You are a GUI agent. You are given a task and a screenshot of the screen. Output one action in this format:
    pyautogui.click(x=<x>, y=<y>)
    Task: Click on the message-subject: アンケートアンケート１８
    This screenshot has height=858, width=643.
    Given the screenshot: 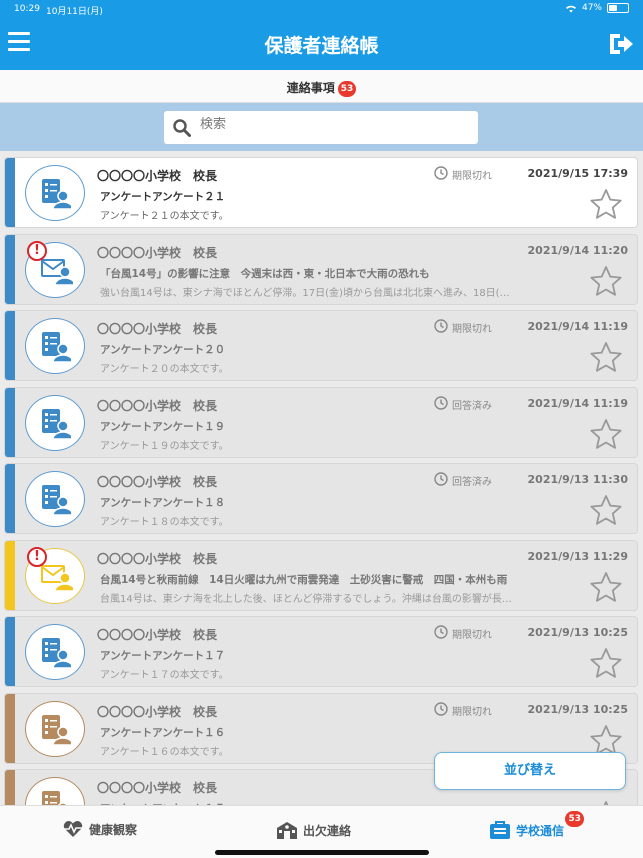 What is the action you would take?
    pyautogui.click(x=163, y=503)
    